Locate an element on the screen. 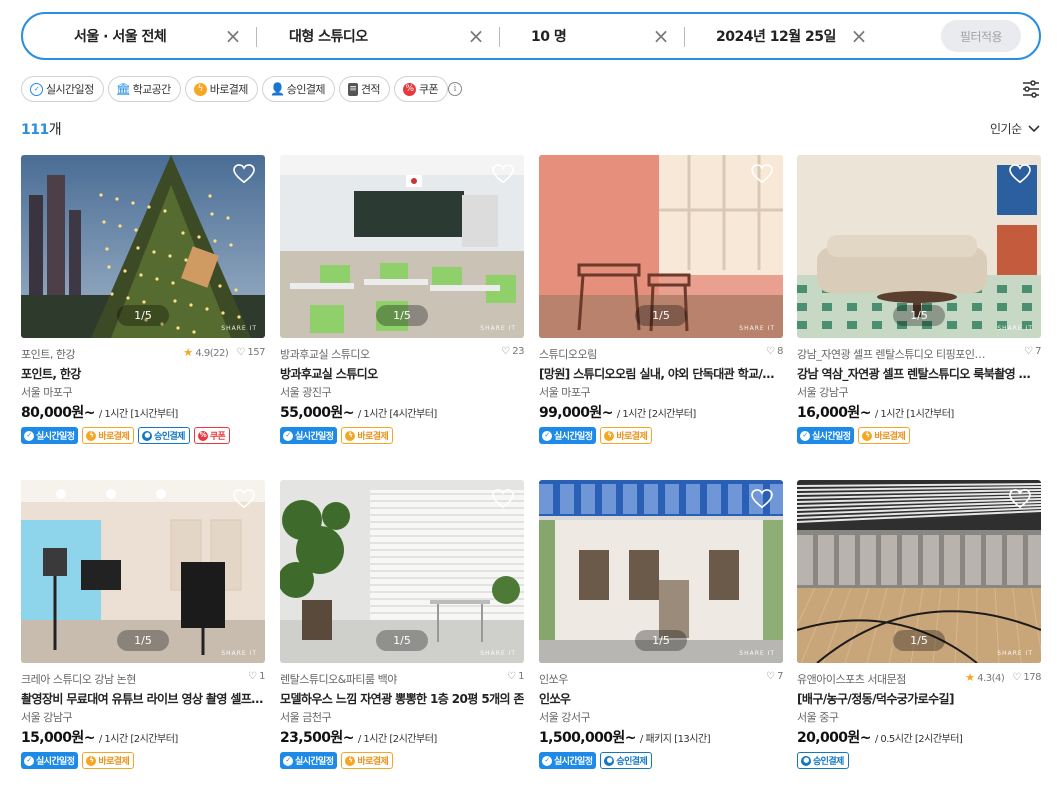 The width and height of the screenshot is (1057, 792). chip-coupon: % 쿠폰 is located at coordinates (420, 89).